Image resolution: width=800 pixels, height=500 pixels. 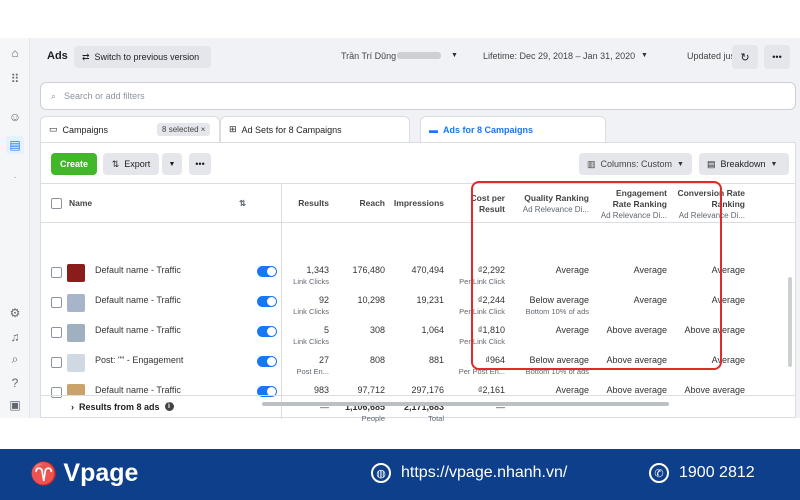 I want to click on columns-label: Columns: Custom, so click(x=636, y=164).